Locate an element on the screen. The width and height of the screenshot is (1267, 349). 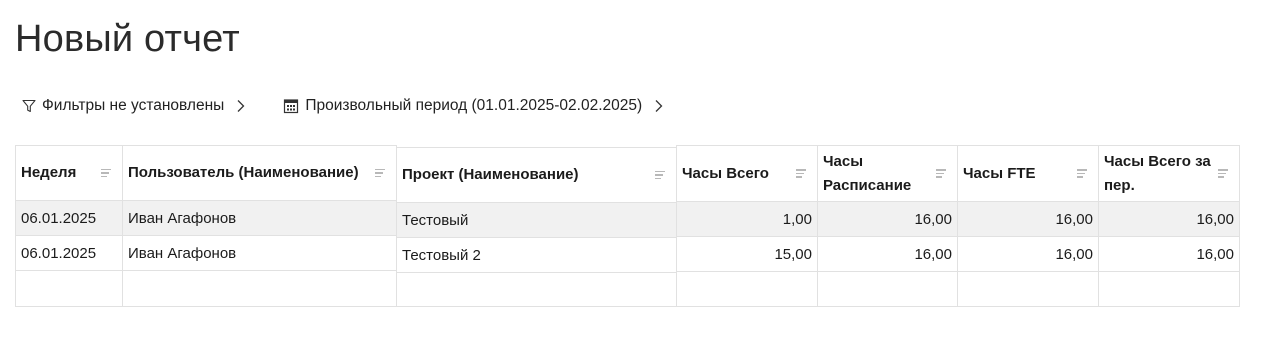
filters-button: Фильтры не установлены is located at coordinates (133, 106).